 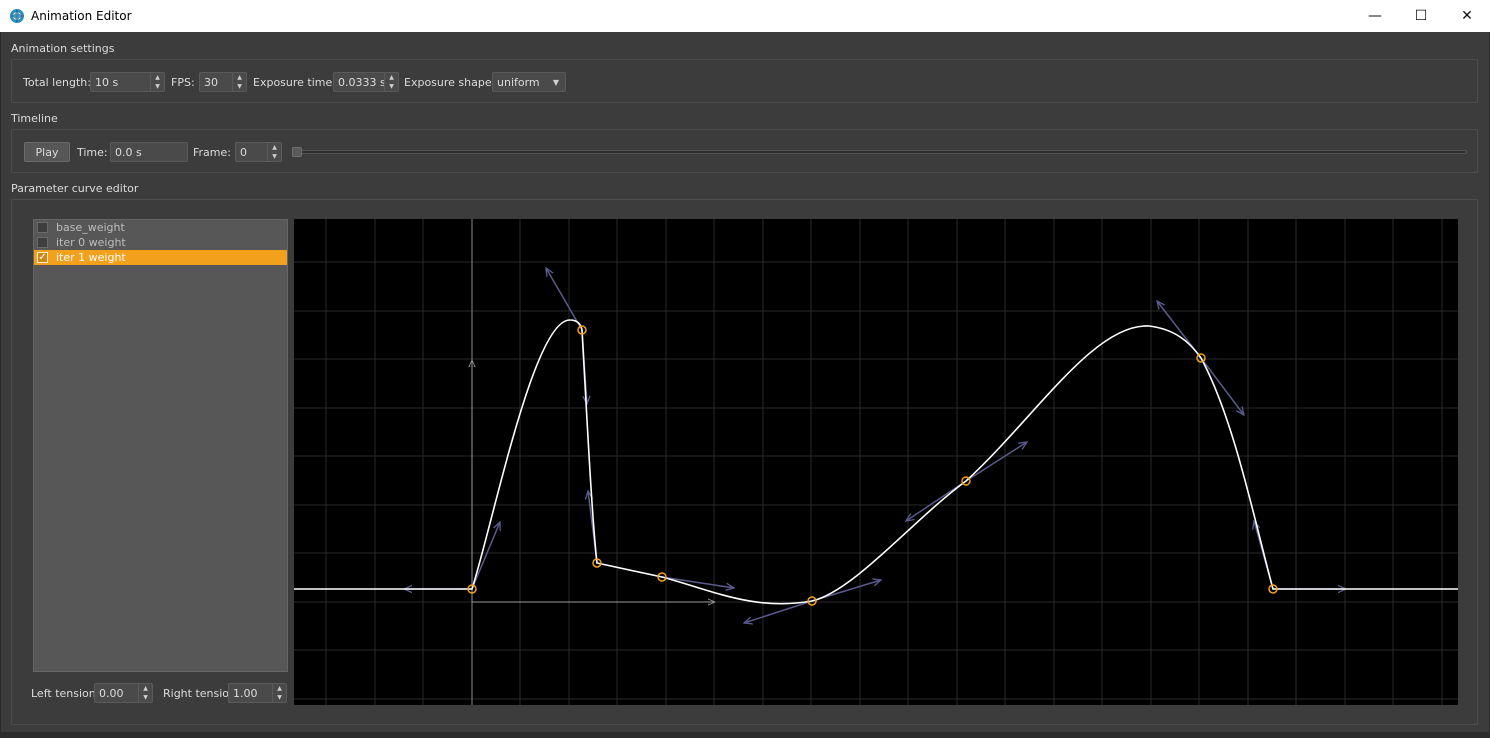 I want to click on timeline-group: Play Time: 0.0 s Frame: 0 ▲ ▼, so click(x=744, y=151).